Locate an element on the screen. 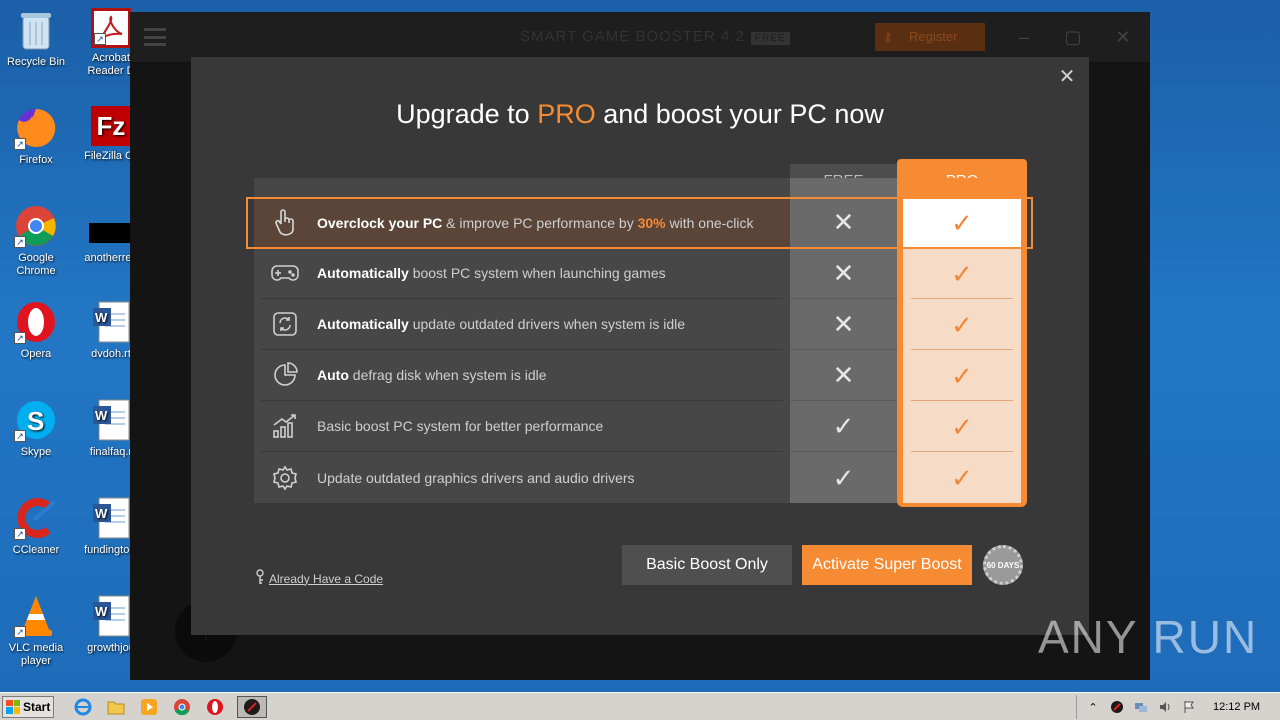 This screenshot has height=720, width=1280. register-button-label: Register is located at coordinates (933, 36).